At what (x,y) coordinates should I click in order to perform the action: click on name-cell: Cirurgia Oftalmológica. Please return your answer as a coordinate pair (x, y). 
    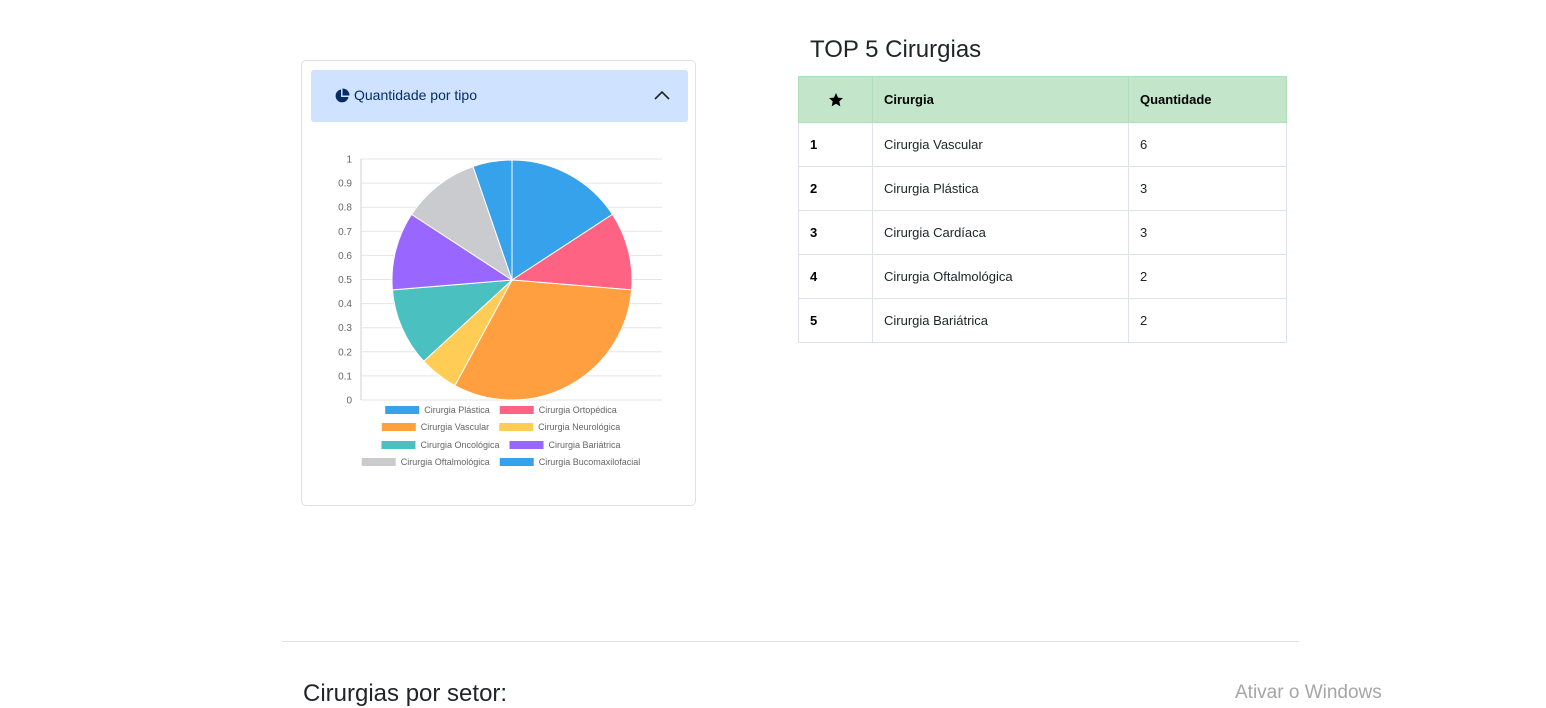
    Looking at the image, I should click on (1000, 276).